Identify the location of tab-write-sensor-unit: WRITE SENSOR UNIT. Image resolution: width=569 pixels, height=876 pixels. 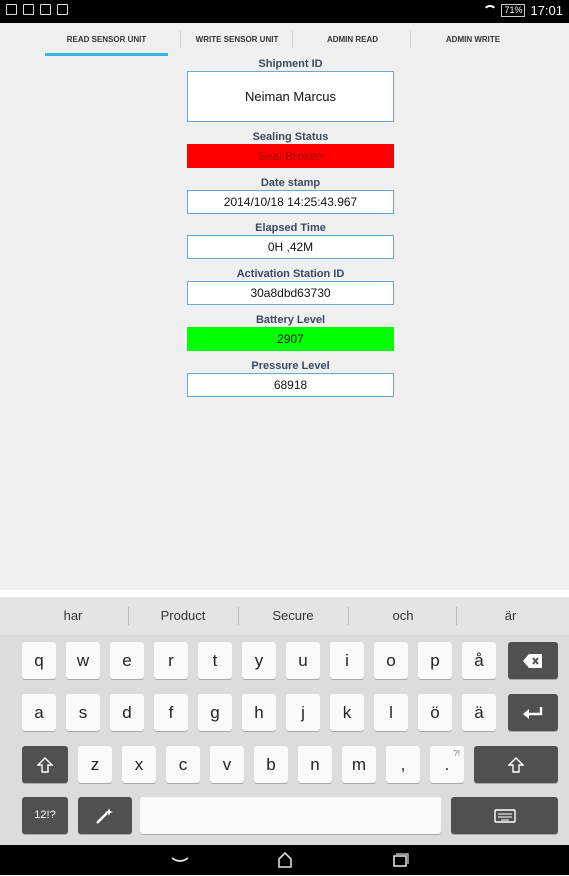
(237, 39).